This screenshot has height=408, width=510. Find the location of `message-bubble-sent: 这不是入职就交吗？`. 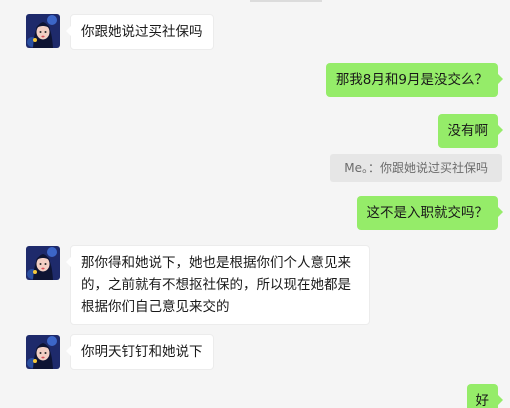

message-bubble-sent: 这不是入职就交吗？ is located at coordinates (429, 213).